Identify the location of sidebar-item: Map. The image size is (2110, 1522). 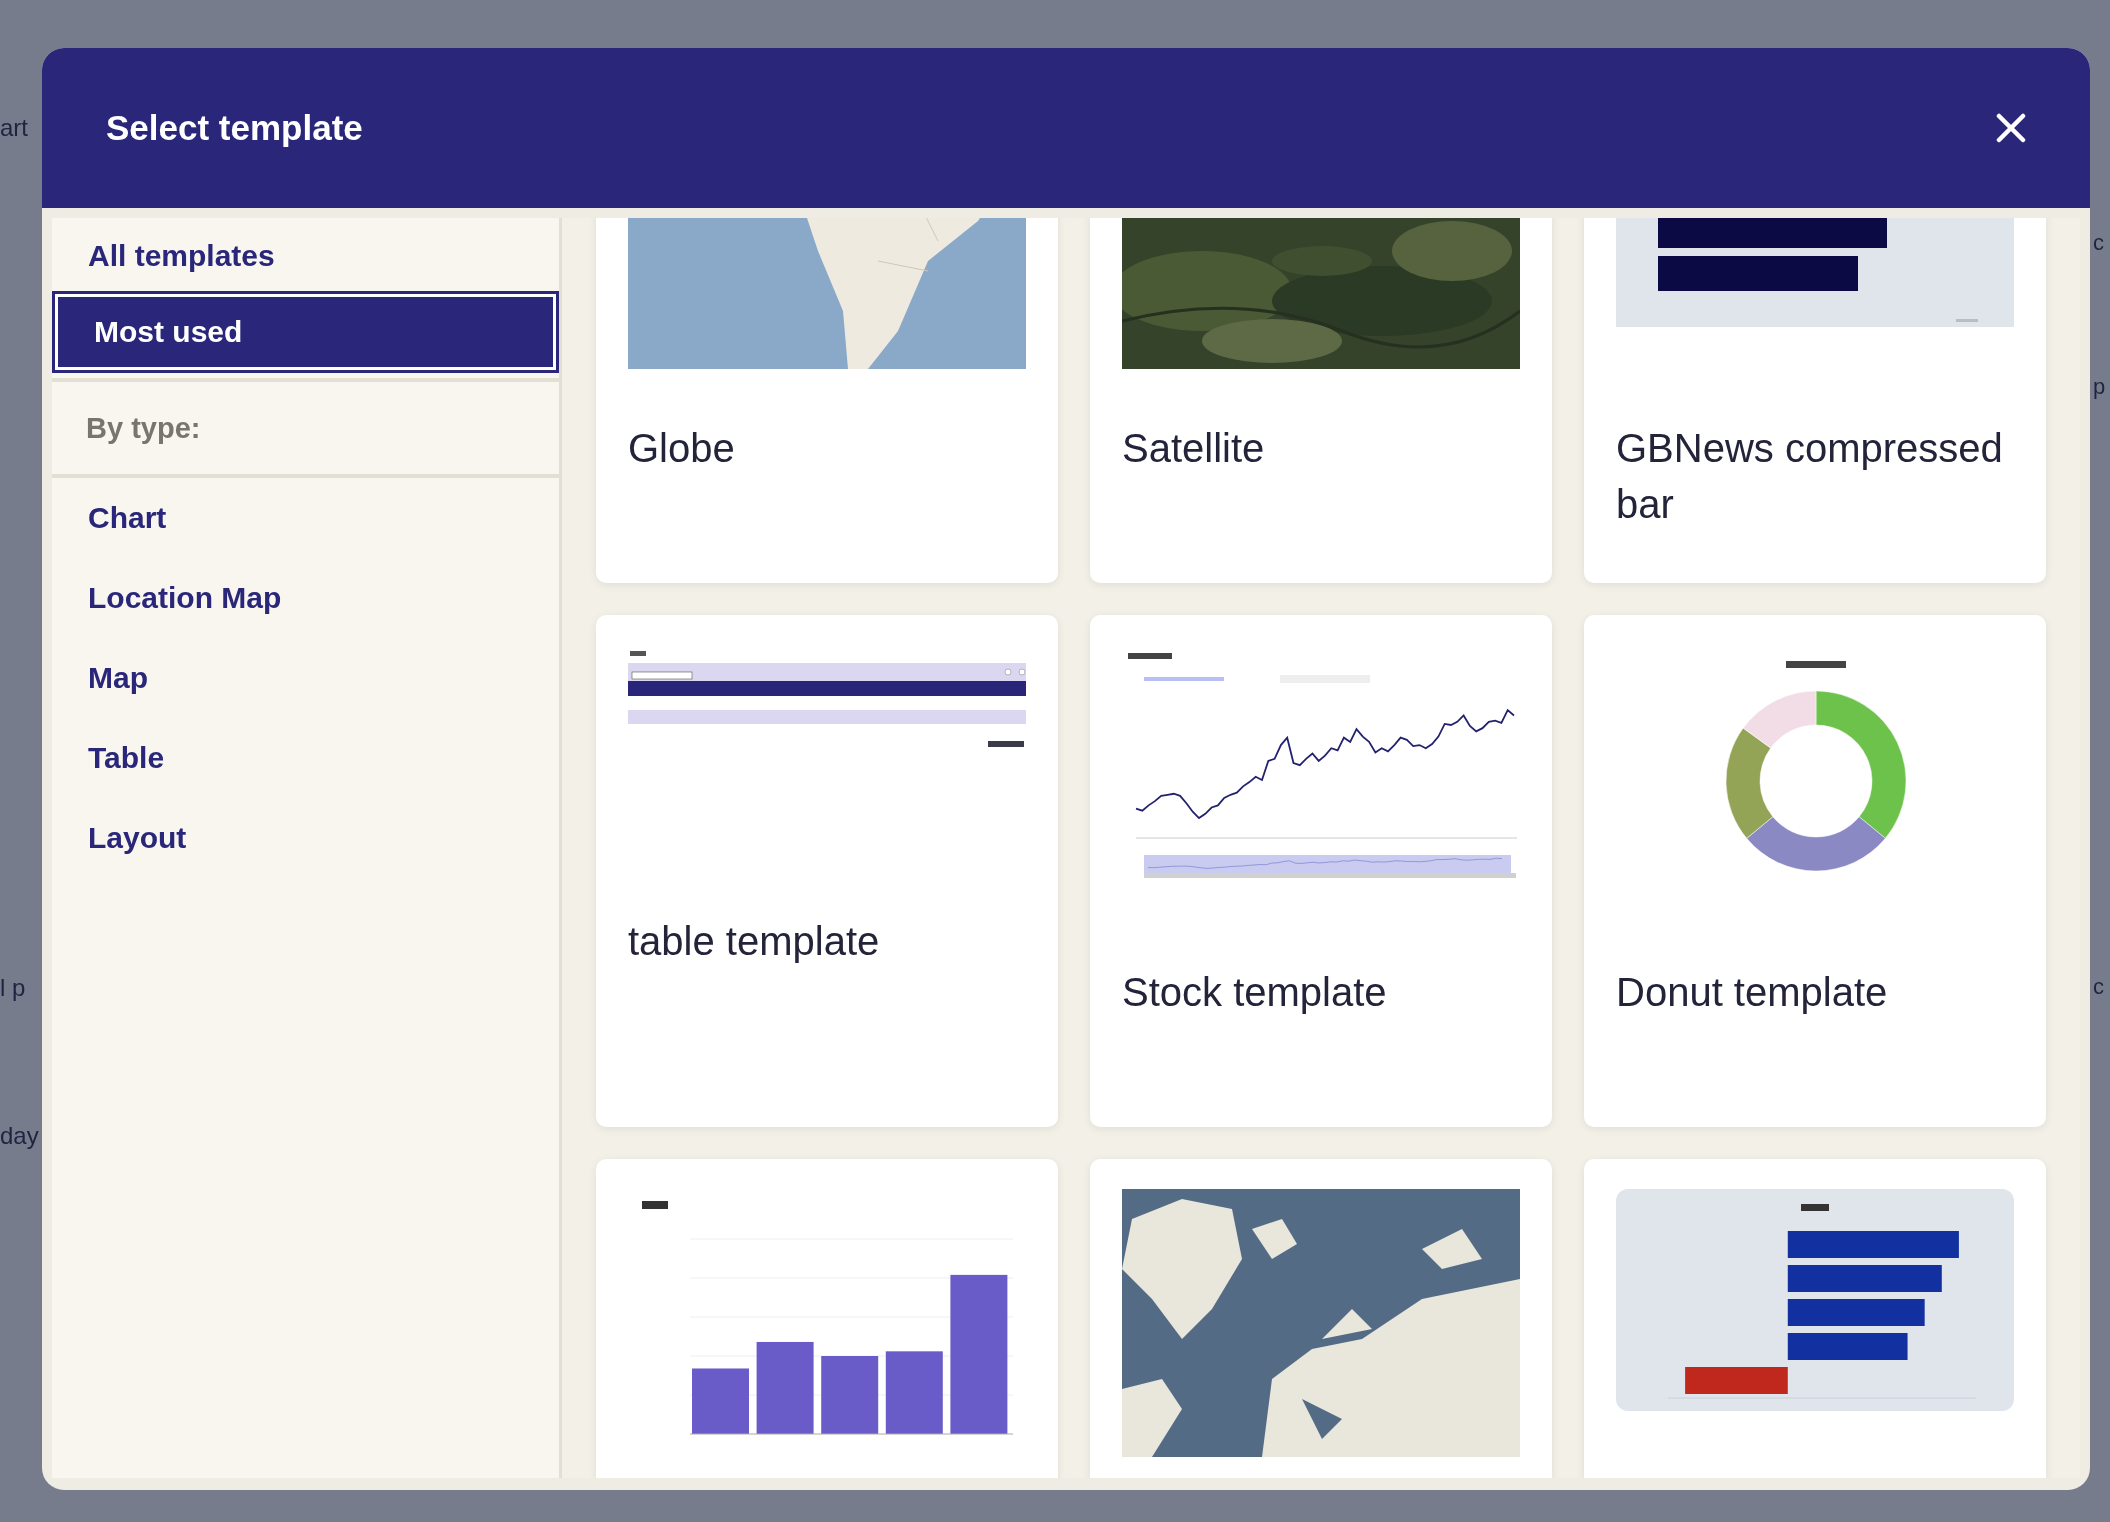
(305, 678).